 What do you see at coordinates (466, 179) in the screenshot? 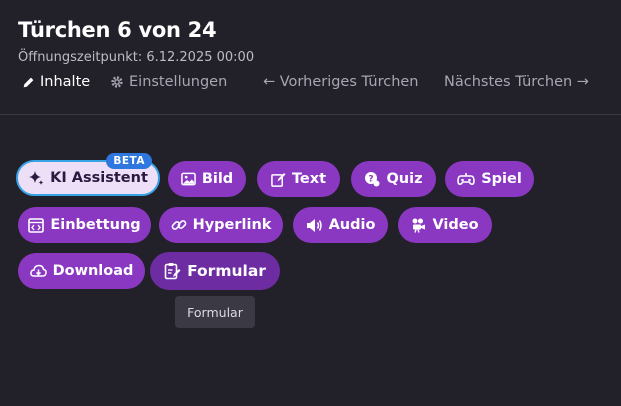
I see `gamepad-icon` at bounding box center [466, 179].